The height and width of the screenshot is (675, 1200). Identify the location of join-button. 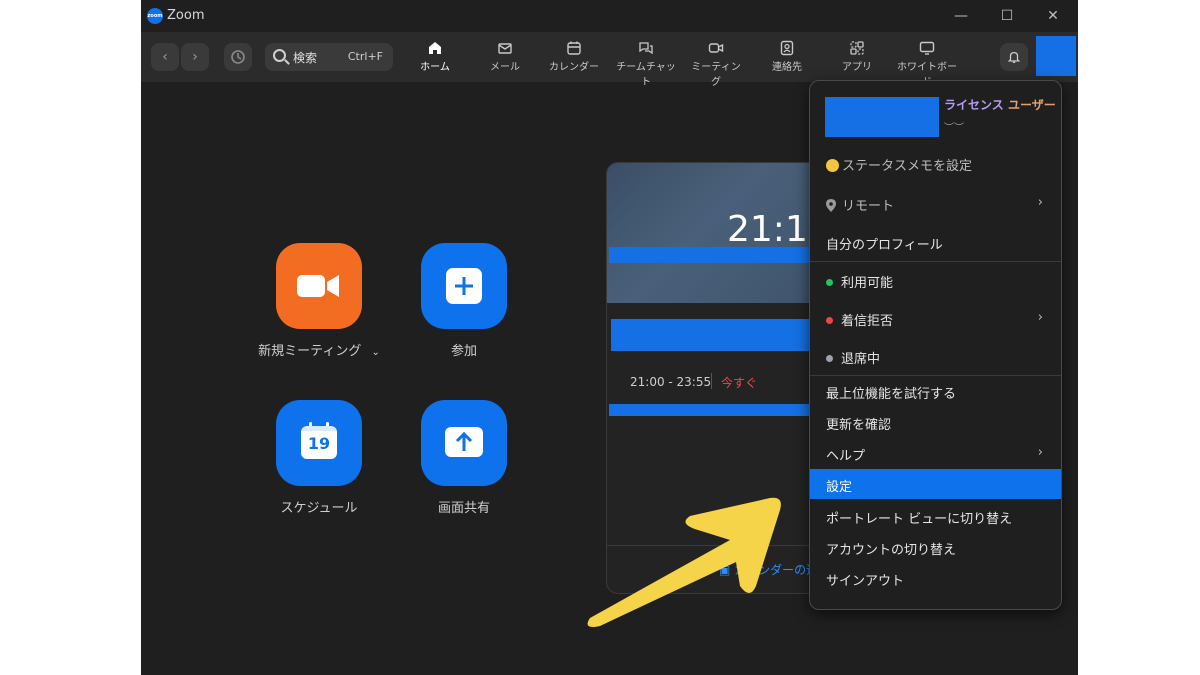
(464, 286).